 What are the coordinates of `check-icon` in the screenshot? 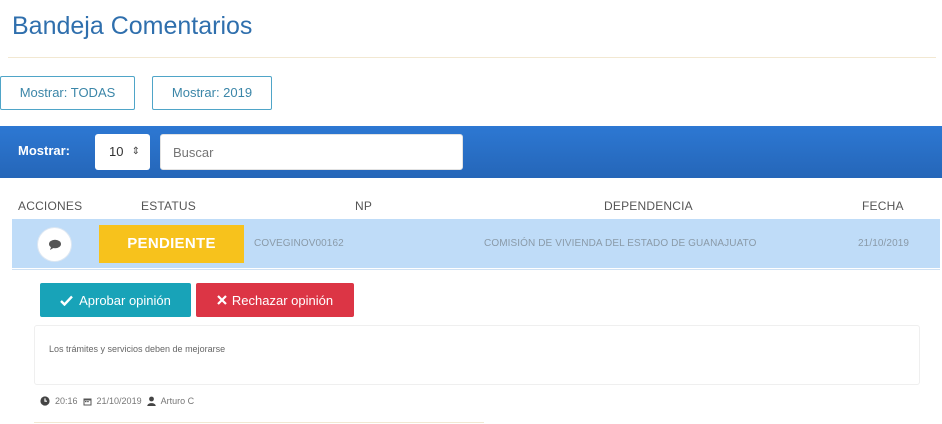 It's located at (66, 300).